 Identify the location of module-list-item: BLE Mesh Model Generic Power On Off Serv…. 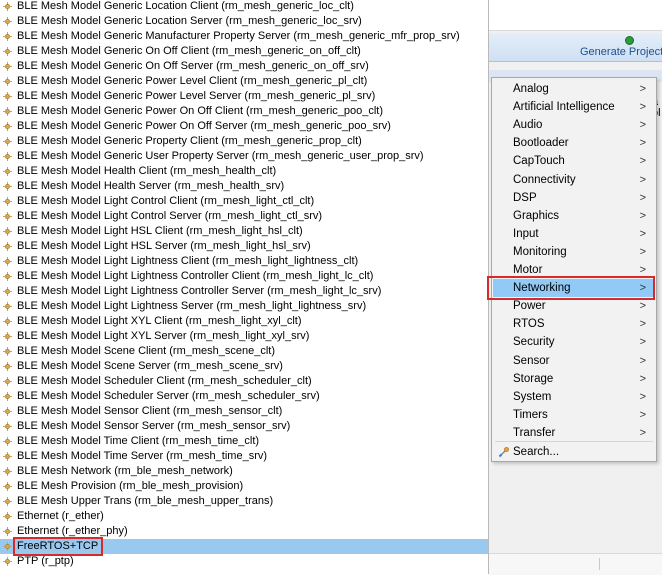
(244, 126).